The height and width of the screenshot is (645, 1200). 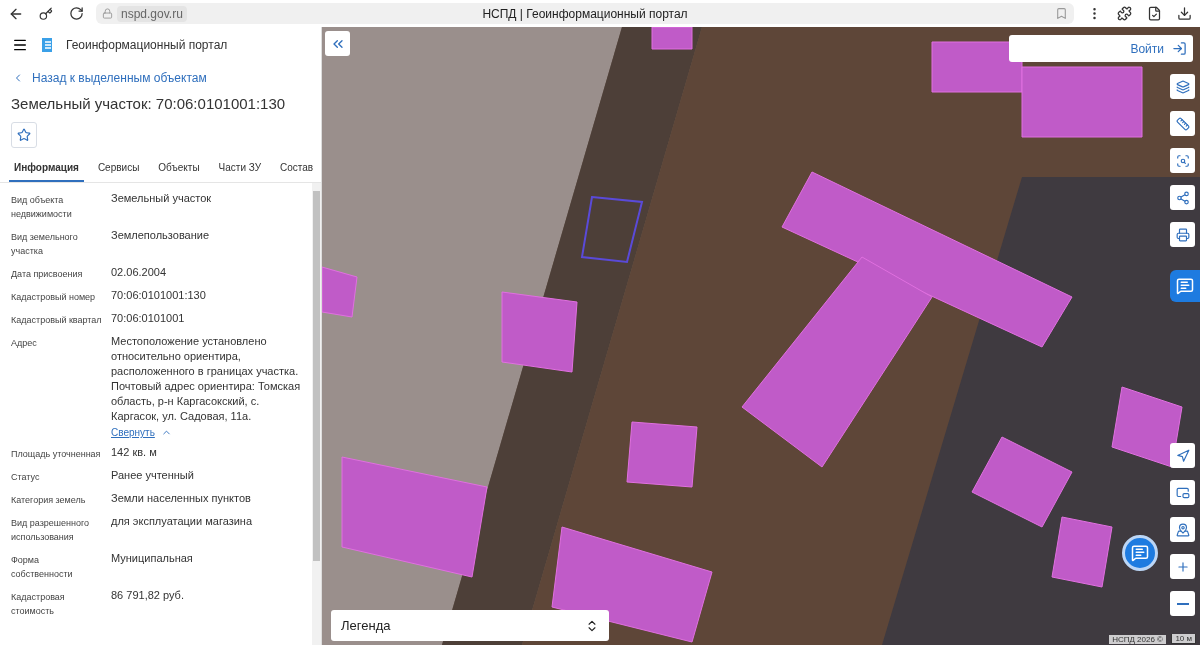 I want to click on address-bar: nspd.gov.ru НСПД | Геоинформационный портал, so click(x=585, y=13).